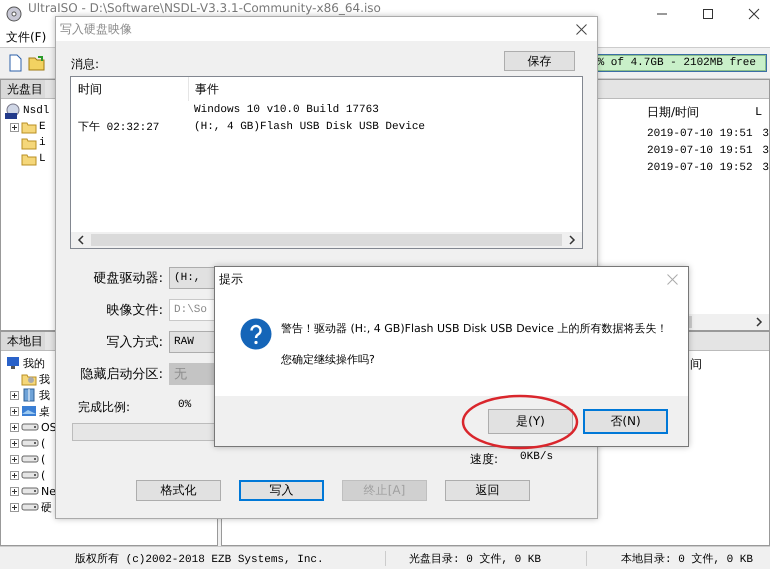  What do you see at coordinates (530, 421) in the screenshot?
I see `dialog-button: 是(Y)` at bounding box center [530, 421].